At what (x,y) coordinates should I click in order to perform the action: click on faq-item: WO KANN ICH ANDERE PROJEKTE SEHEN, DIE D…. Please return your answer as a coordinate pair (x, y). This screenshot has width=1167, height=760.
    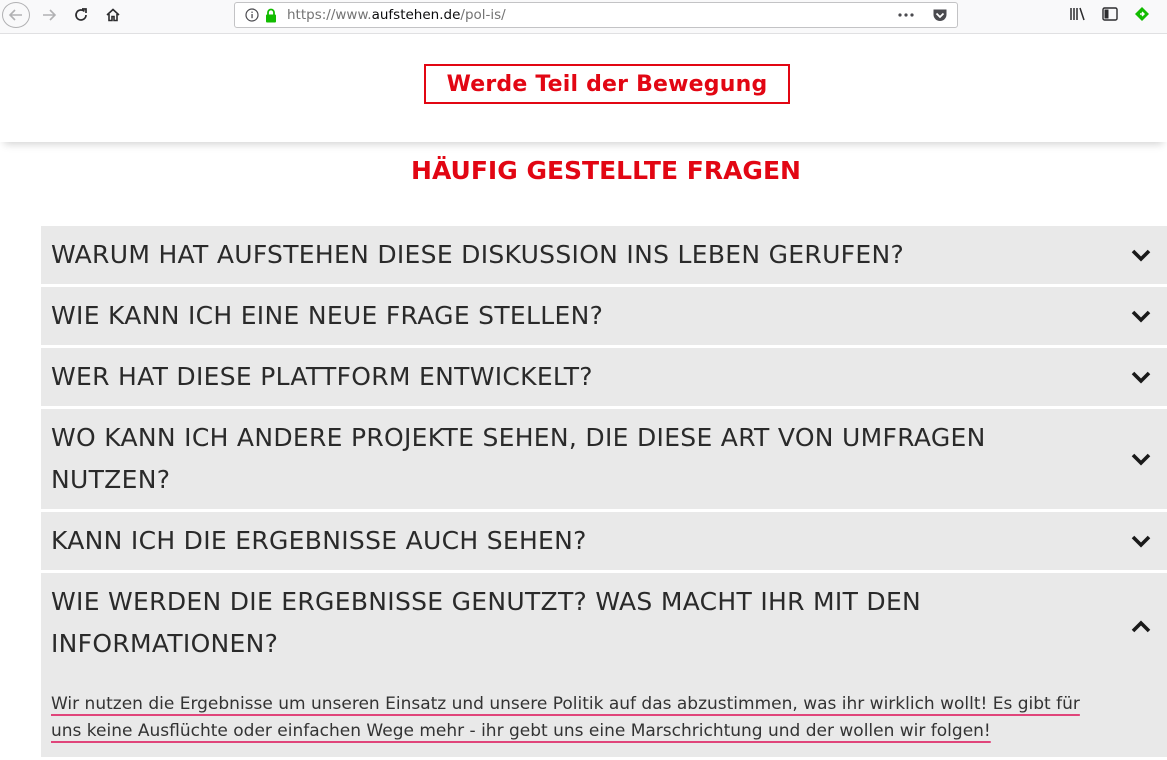
    Looking at the image, I should click on (604, 459).